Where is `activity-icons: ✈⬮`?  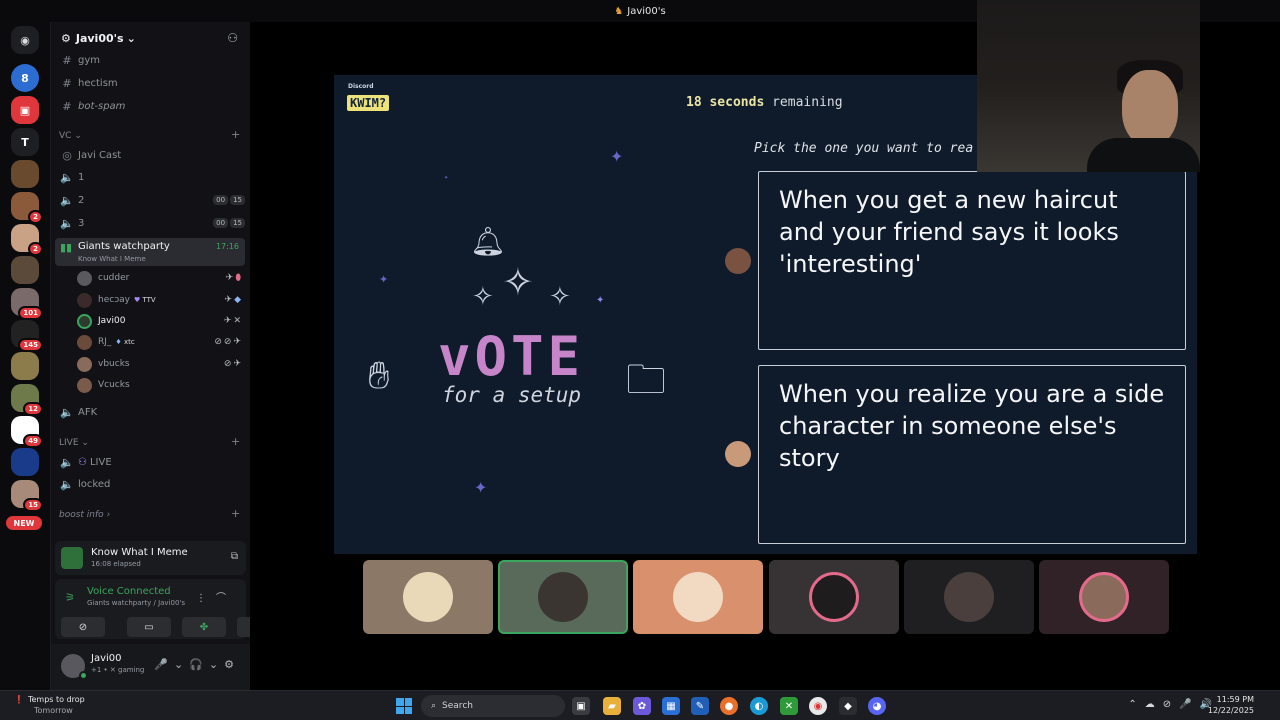 activity-icons: ✈⬮ is located at coordinates (234, 278).